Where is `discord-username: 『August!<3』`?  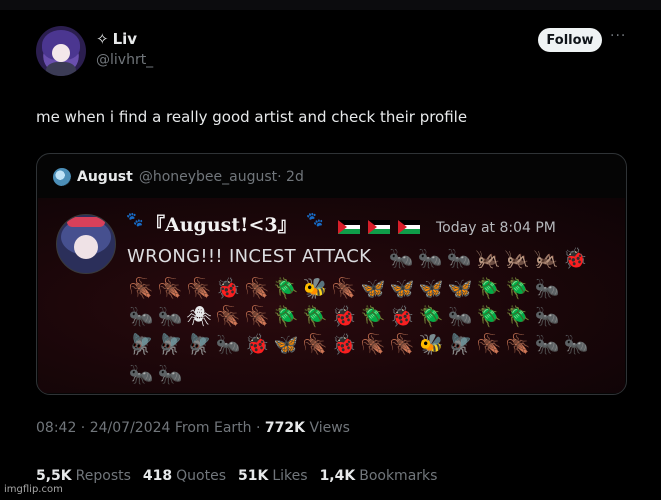
discord-username: 『August!<3』 is located at coordinates (221, 225).